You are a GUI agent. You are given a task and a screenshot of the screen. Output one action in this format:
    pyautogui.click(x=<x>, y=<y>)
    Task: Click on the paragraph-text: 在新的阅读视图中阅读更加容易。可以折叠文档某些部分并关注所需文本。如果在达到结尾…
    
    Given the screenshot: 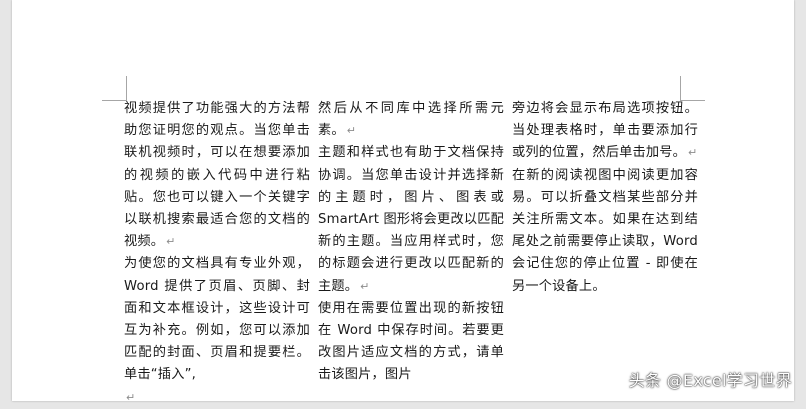 What is the action you would take?
    pyautogui.click(x=607, y=231)
    